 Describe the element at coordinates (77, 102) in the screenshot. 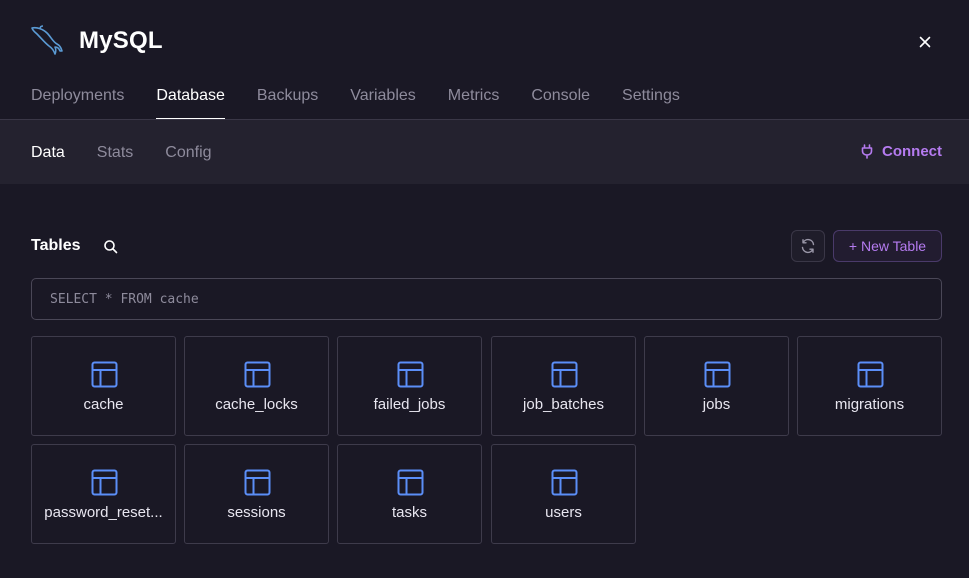

I see `tab-deployments: Deployments` at that location.